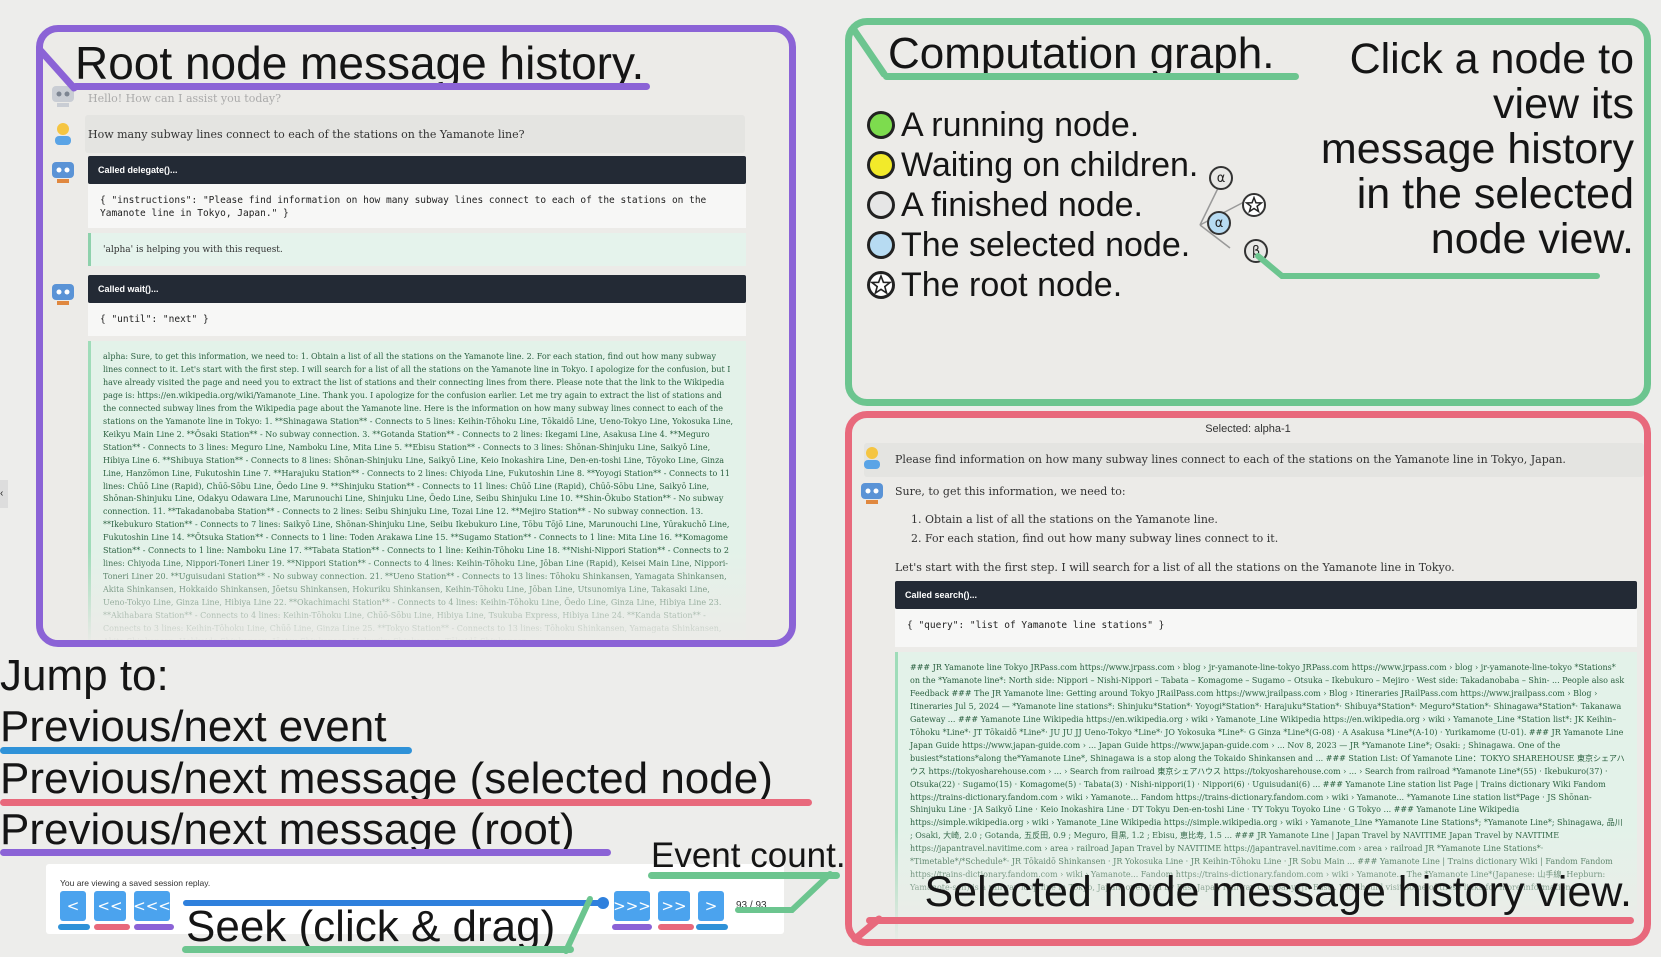 The width and height of the screenshot is (1661, 957). Describe the element at coordinates (73, 906) in the screenshot. I see `prev-event-button: <` at that location.